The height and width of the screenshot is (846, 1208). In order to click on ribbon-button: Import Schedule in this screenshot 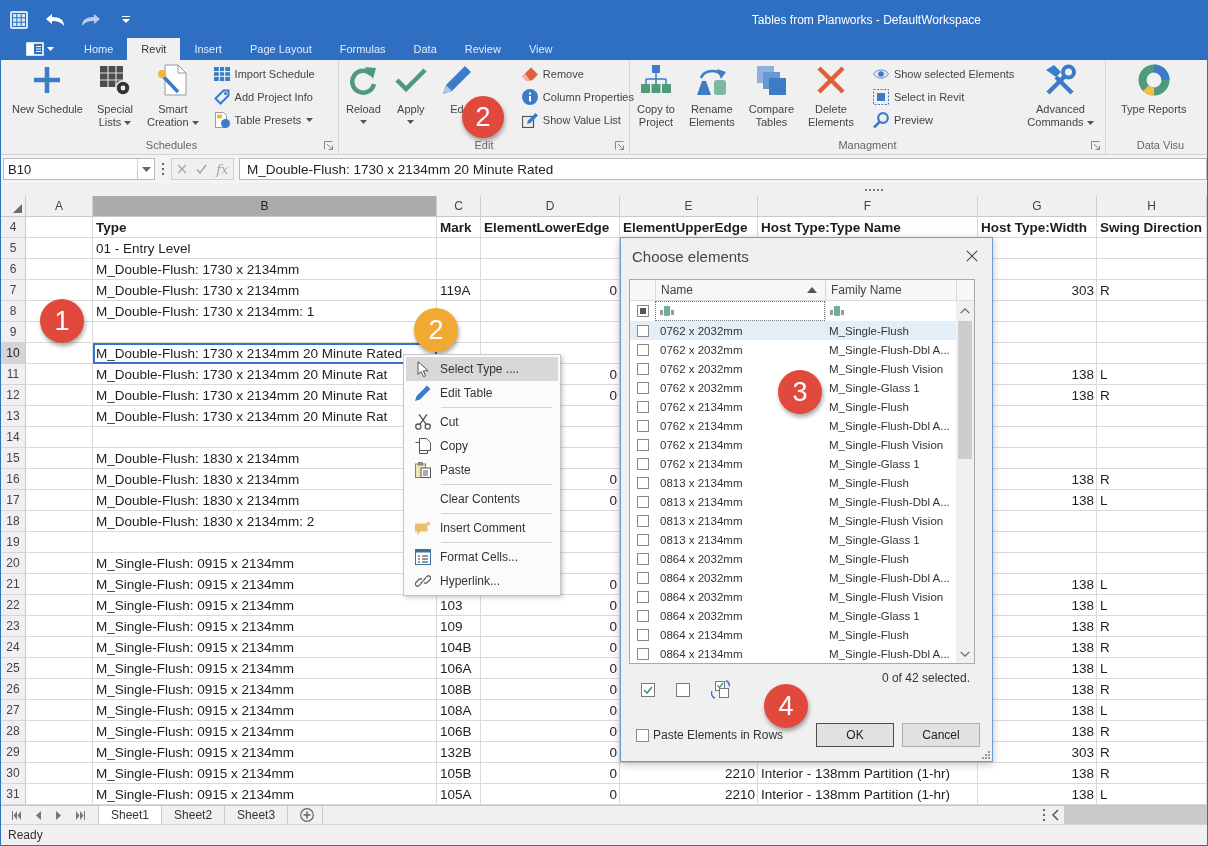, I will do `click(264, 73)`.